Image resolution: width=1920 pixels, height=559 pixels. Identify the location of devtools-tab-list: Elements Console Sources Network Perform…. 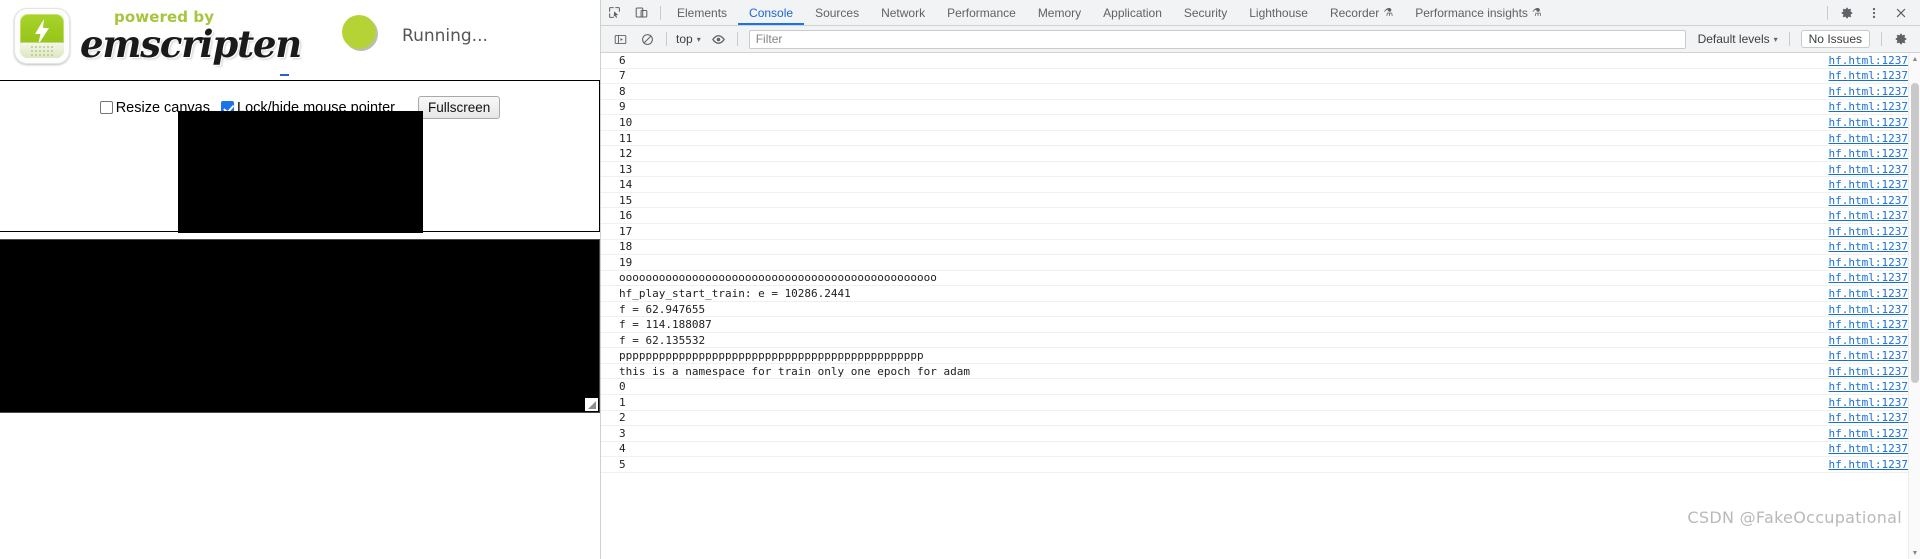
(1244, 12).